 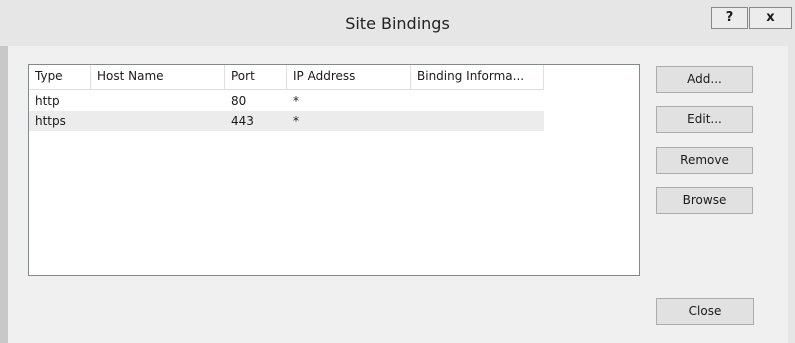 I want to click on close-window-button: x, so click(x=770, y=18).